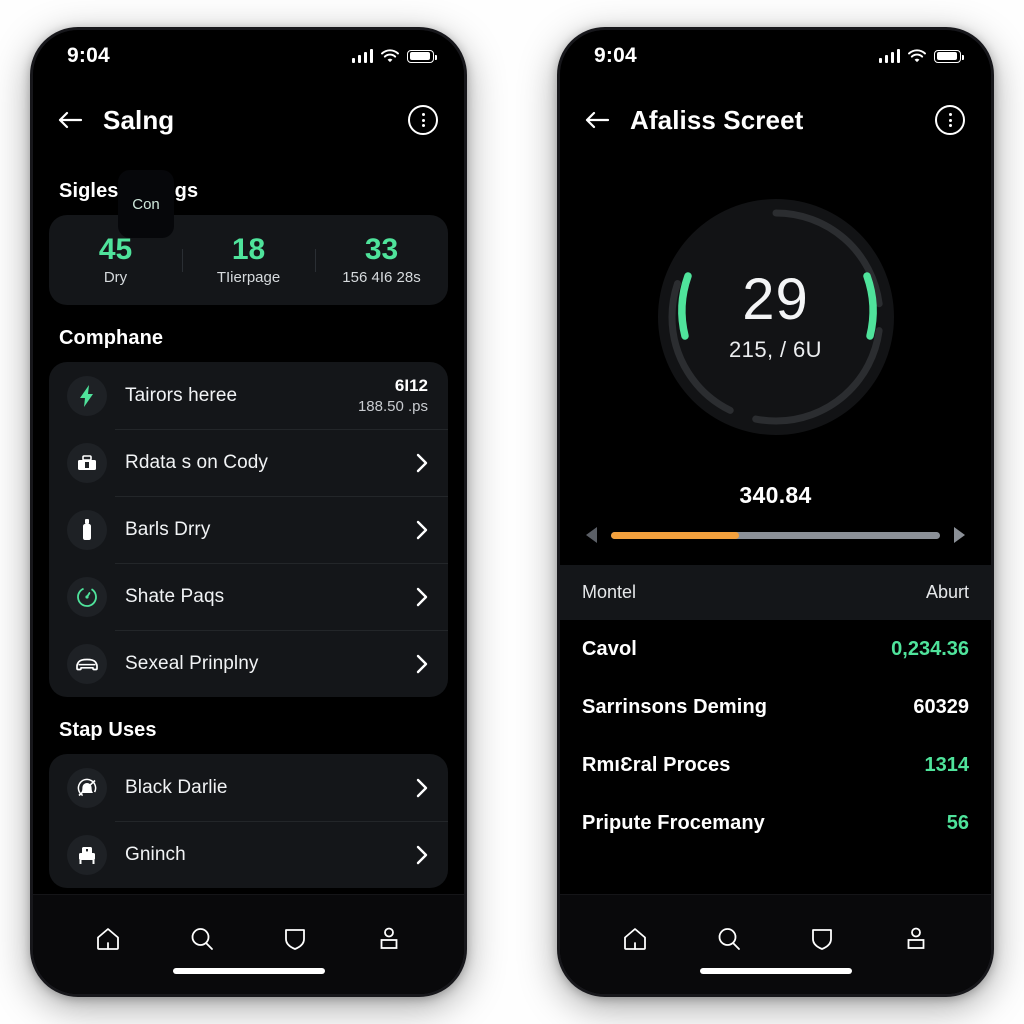 The height and width of the screenshot is (1024, 1024). I want to click on compliance-section-title: Comphane, so click(111, 338).